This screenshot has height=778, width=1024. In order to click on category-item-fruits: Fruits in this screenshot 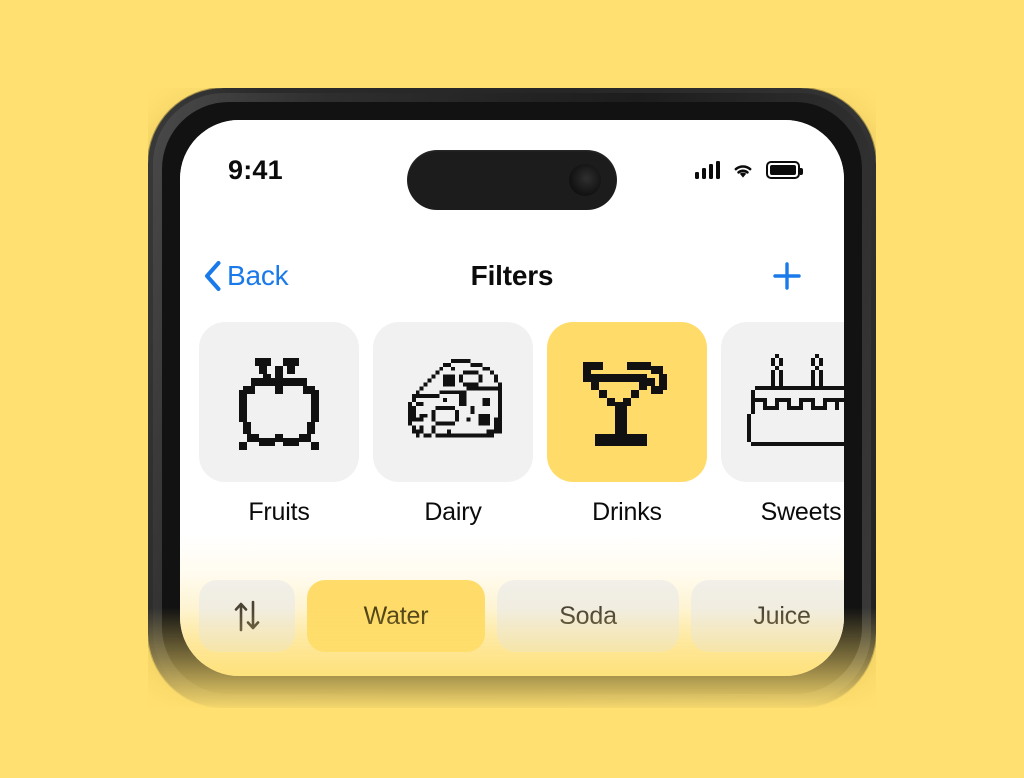, I will do `click(279, 424)`.